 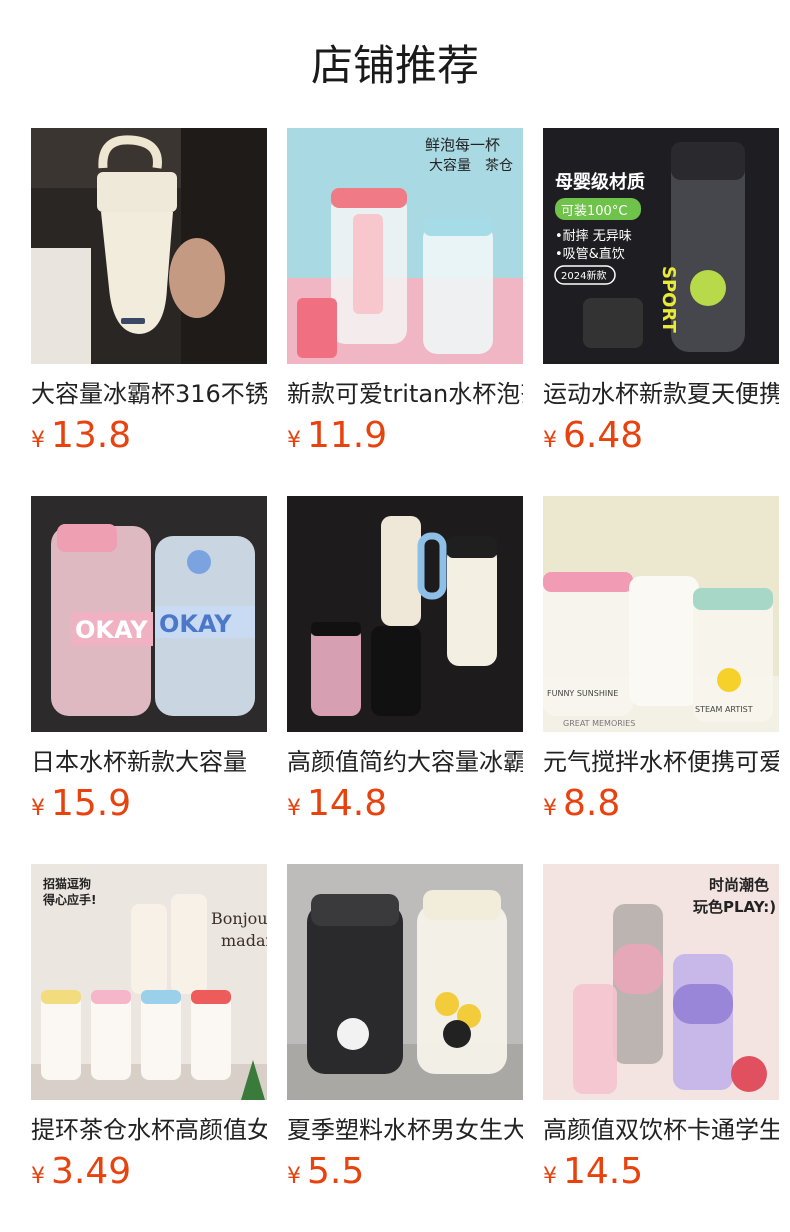 I want to click on image-text: 母婴级材质, so click(x=600, y=182).